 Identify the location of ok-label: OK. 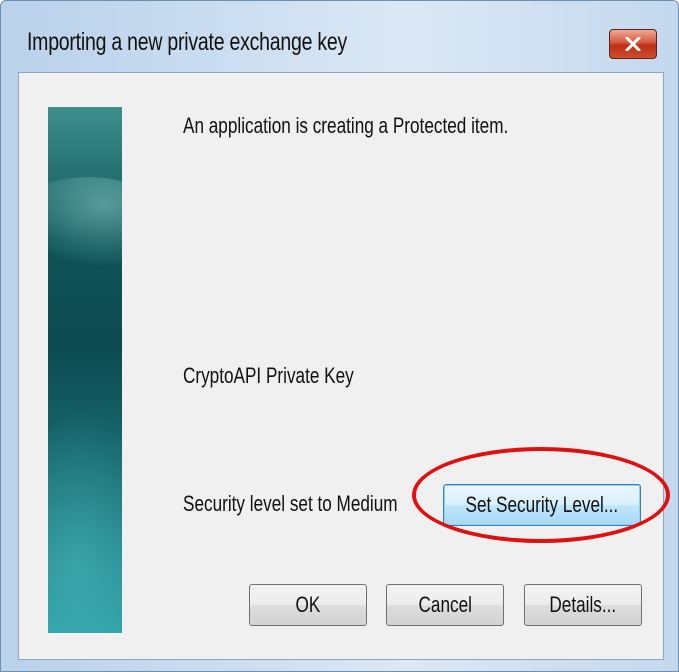
(308, 604).